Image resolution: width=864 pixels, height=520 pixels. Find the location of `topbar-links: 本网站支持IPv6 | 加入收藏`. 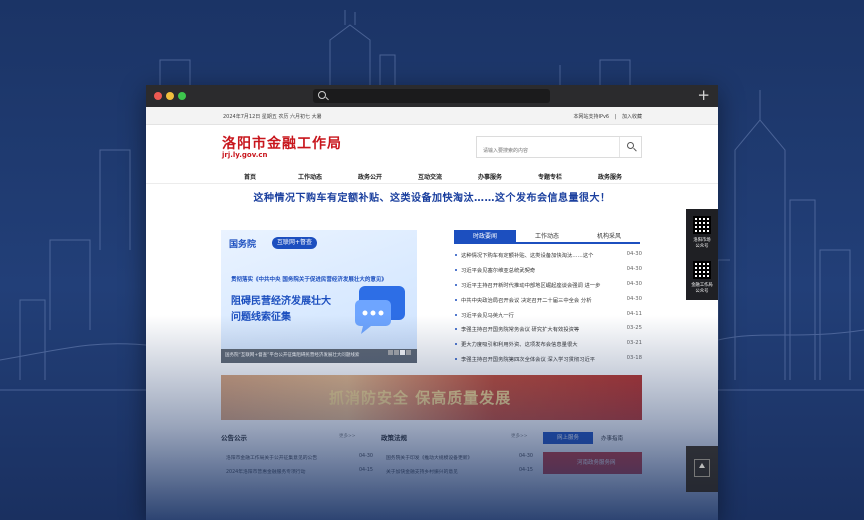

topbar-links: 本网站支持IPv6 | 加入收藏 is located at coordinates (605, 116).